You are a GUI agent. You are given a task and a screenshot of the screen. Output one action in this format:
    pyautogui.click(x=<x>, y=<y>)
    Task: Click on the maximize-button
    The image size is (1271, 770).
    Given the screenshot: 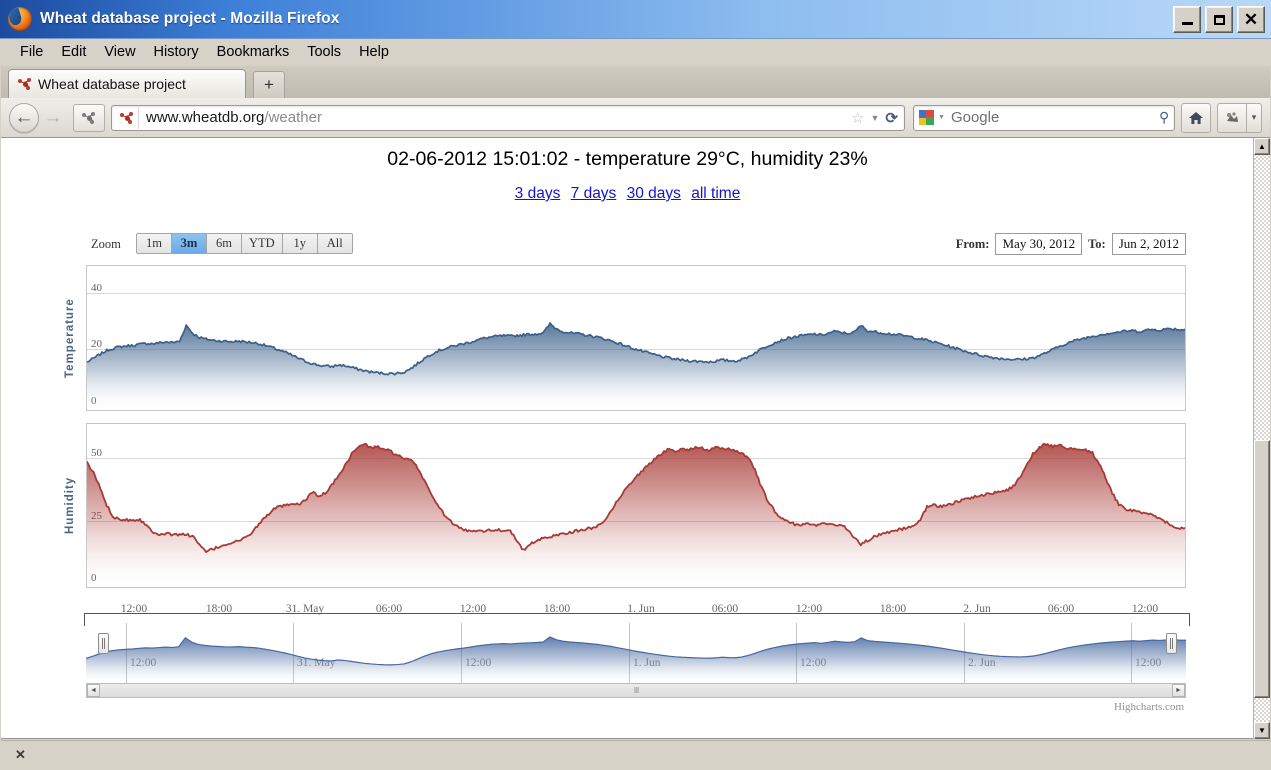 What is the action you would take?
    pyautogui.click(x=1219, y=19)
    